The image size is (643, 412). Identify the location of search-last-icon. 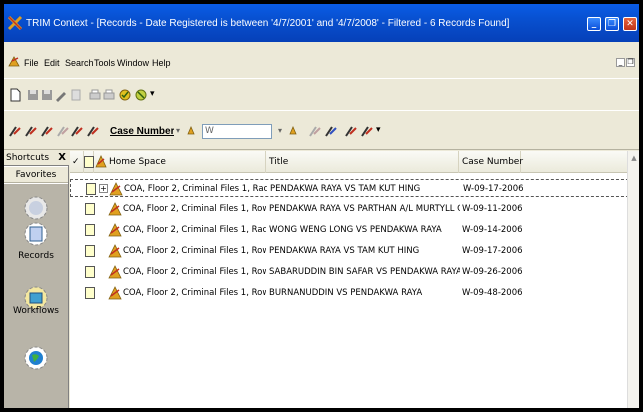
(93, 131).